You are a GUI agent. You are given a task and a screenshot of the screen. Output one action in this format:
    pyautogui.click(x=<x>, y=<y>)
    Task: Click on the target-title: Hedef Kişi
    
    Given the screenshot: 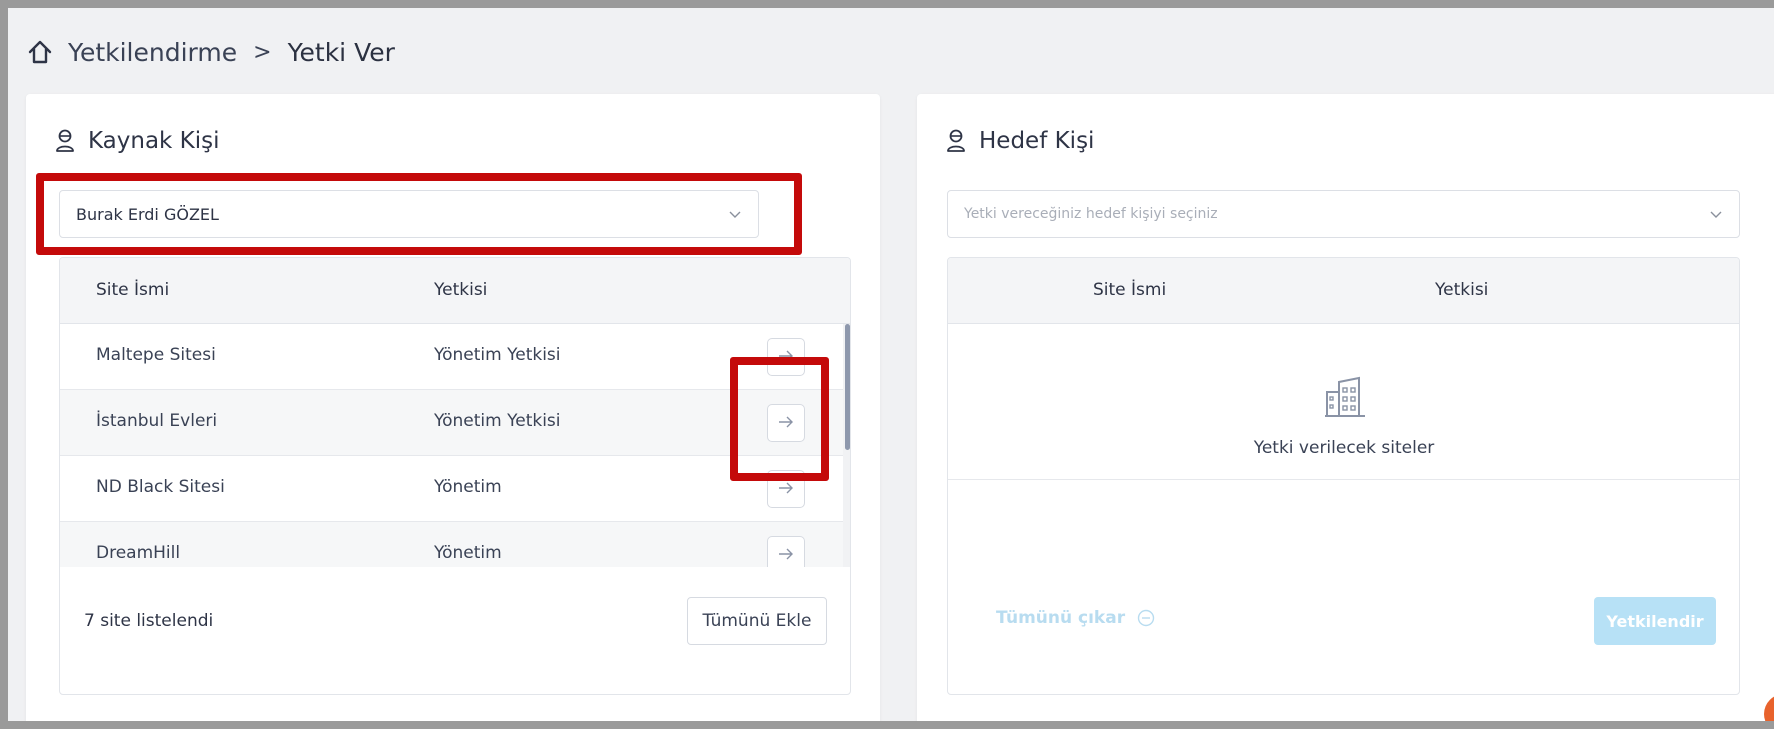 What is the action you would take?
    pyautogui.click(x=1019, y=141)
    